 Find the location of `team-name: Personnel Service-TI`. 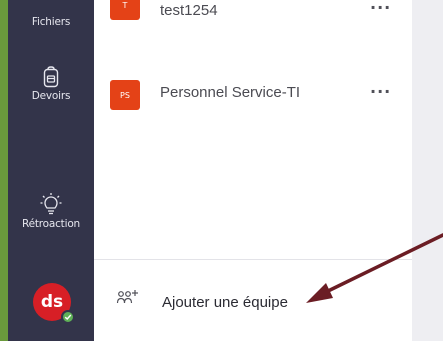

team-name: Personnel Service-TI is located at coordinates (230, 92).